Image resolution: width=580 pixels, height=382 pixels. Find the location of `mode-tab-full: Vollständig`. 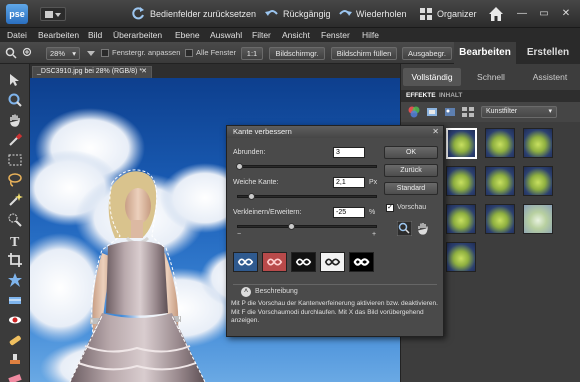

mode-tab-full: Vollständig is located at coordinates (432, 77).